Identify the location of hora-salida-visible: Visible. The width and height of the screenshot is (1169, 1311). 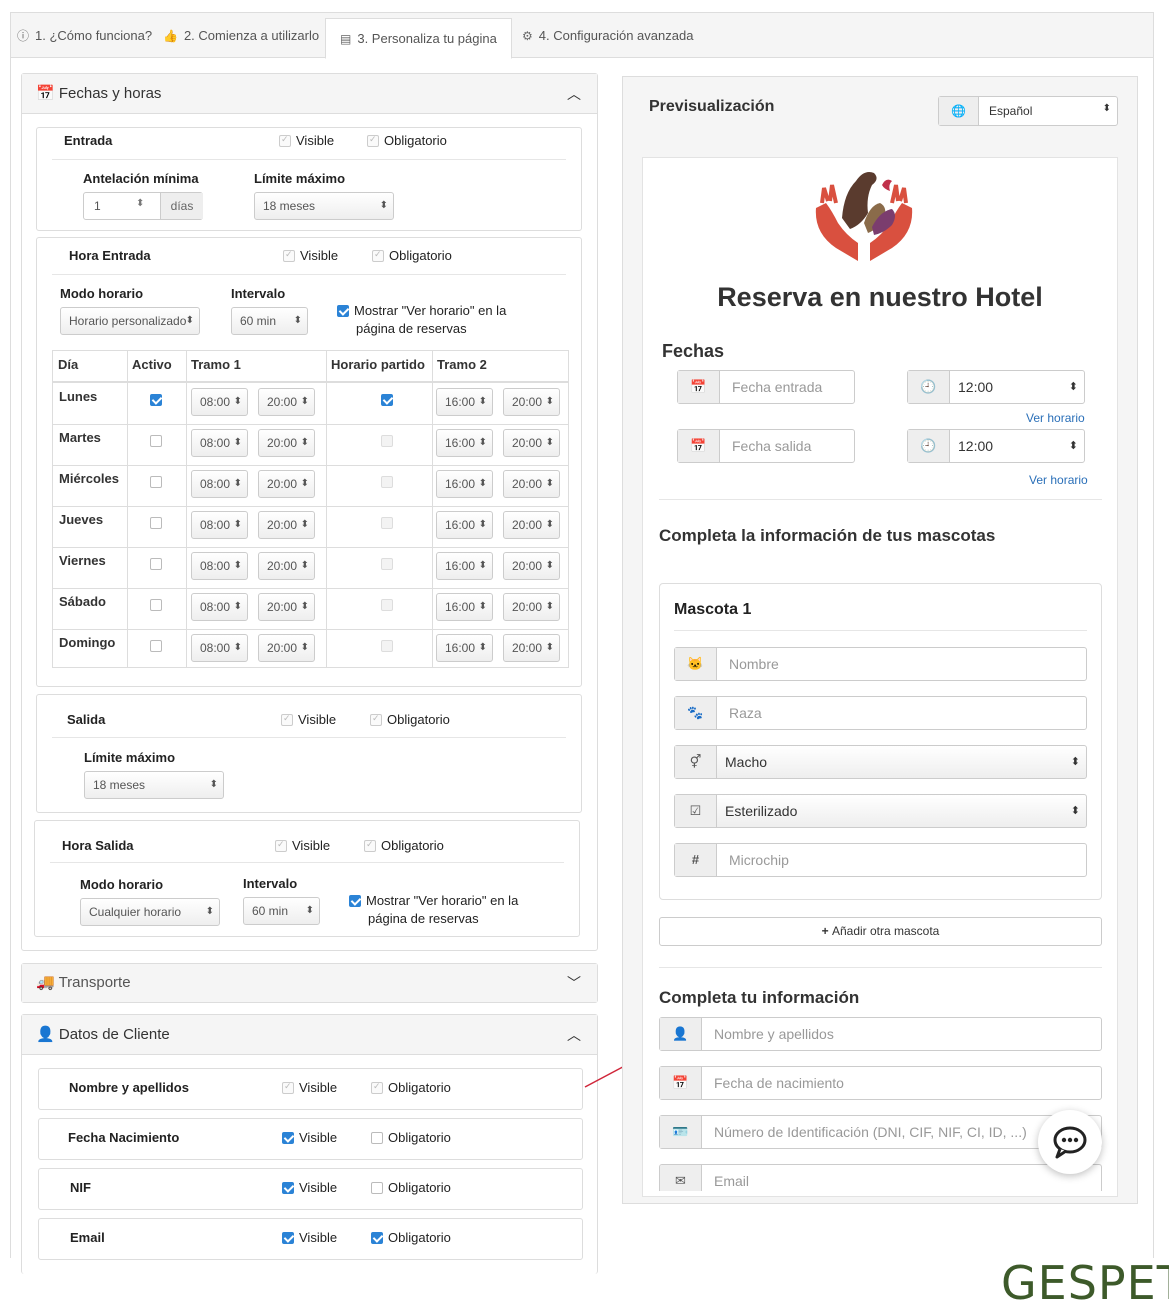
(302, 845).